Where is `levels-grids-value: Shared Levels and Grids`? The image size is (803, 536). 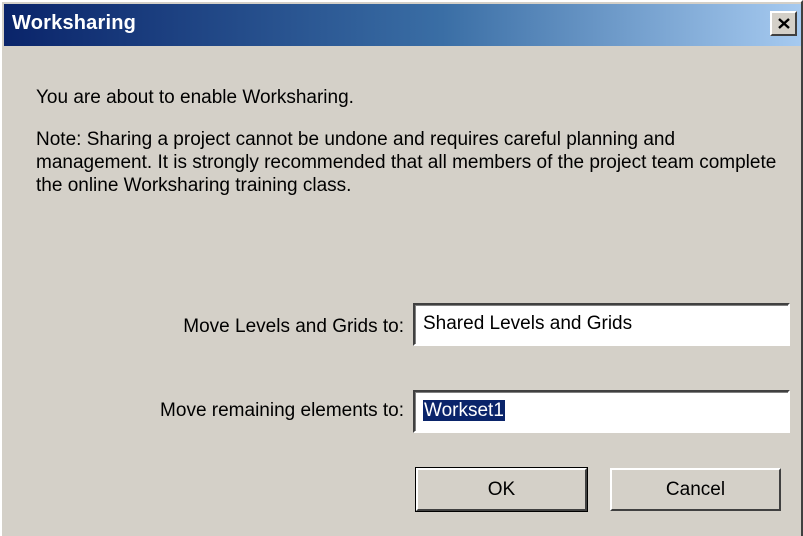 levels-grids-value: Shared Levels and Grids is located at coordinates (528, 323).